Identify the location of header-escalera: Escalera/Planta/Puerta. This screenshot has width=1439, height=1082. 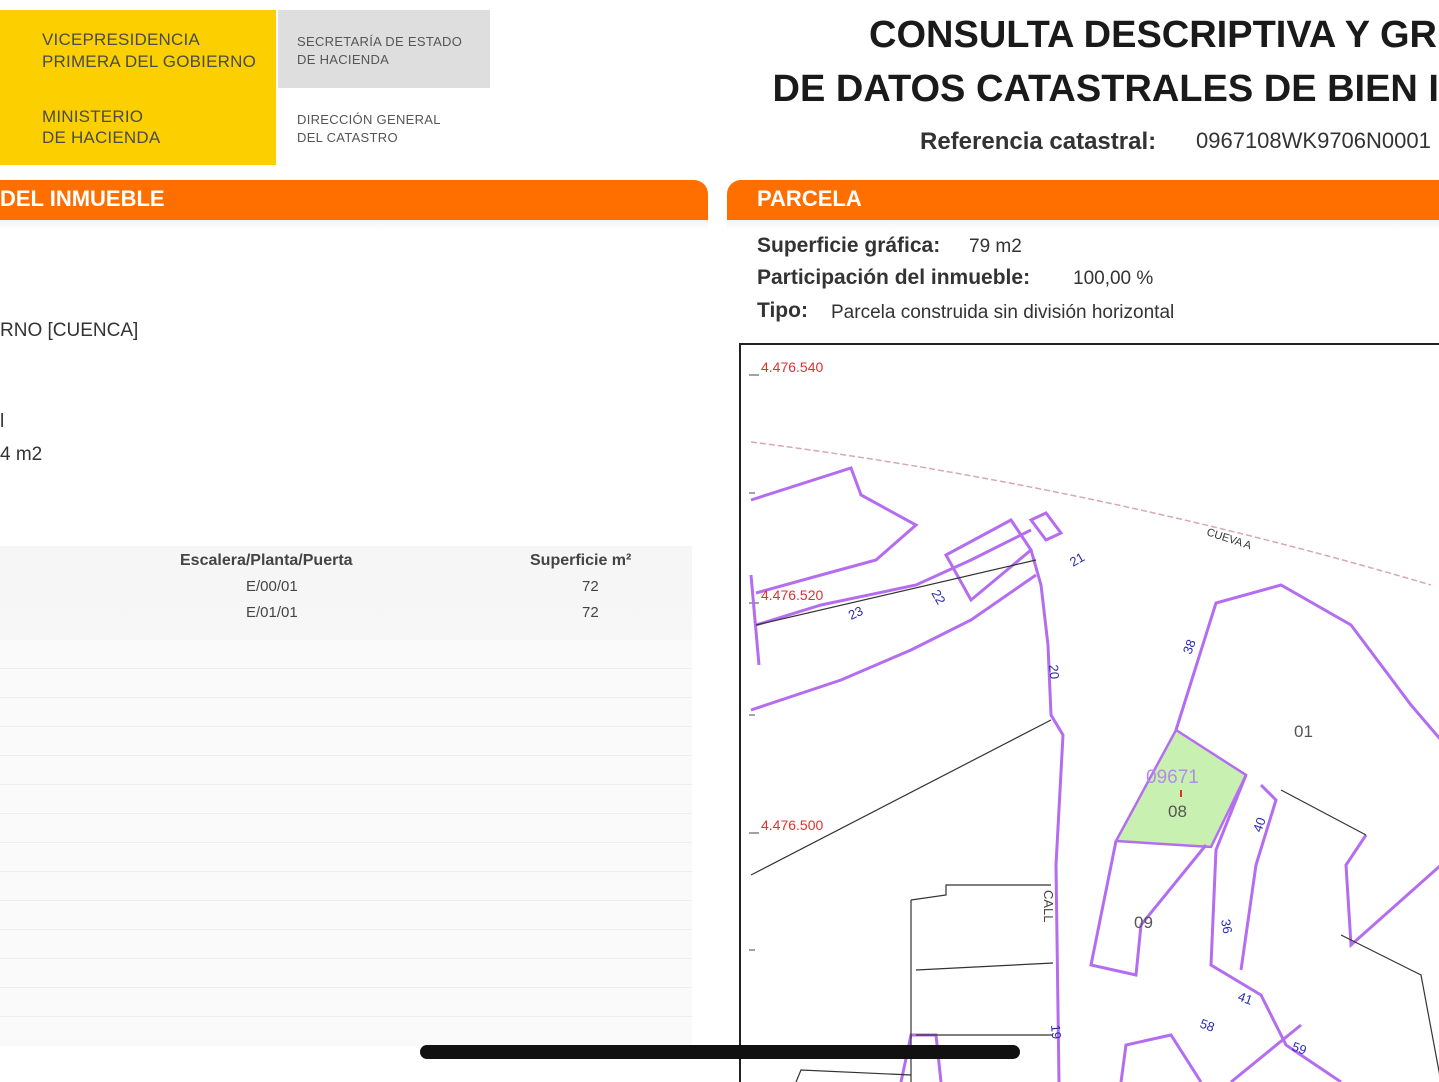
(266, 560).